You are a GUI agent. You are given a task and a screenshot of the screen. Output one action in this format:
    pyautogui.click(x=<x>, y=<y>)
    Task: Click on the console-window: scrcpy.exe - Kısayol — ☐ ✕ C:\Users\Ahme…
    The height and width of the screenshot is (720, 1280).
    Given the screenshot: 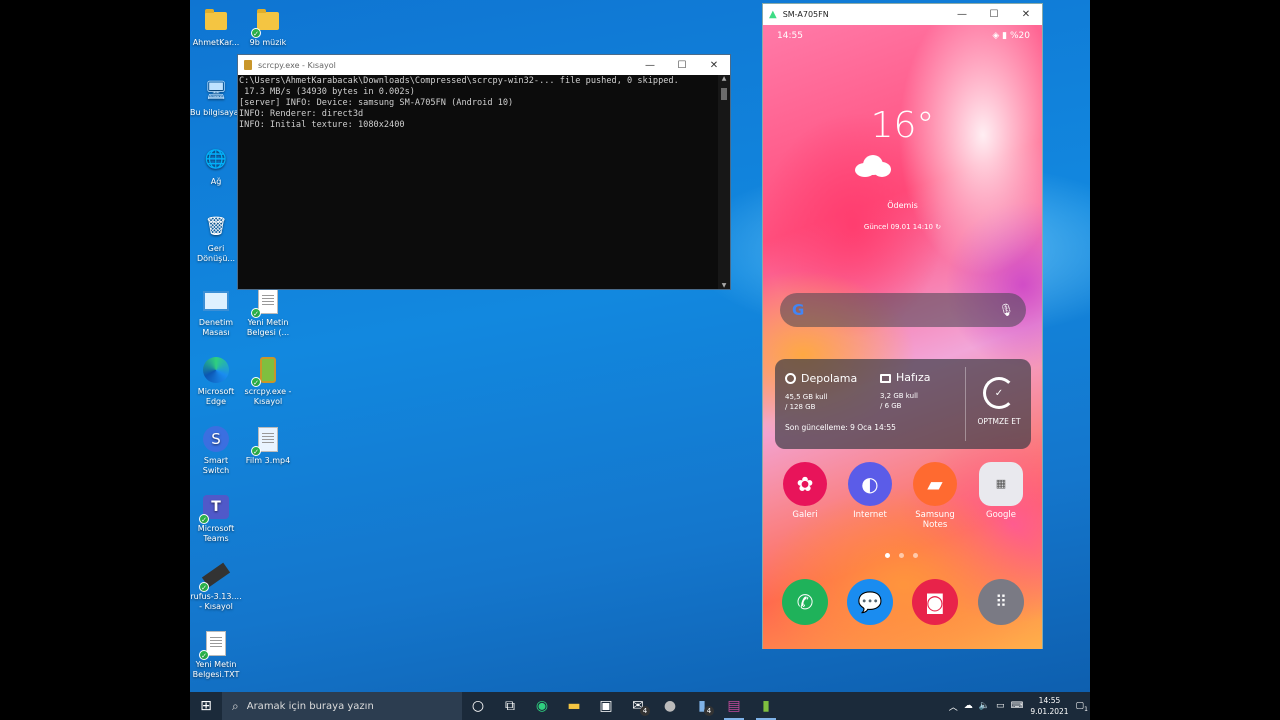 What is the action you would take?
    pyautogui.click(x=484, y=172)
    